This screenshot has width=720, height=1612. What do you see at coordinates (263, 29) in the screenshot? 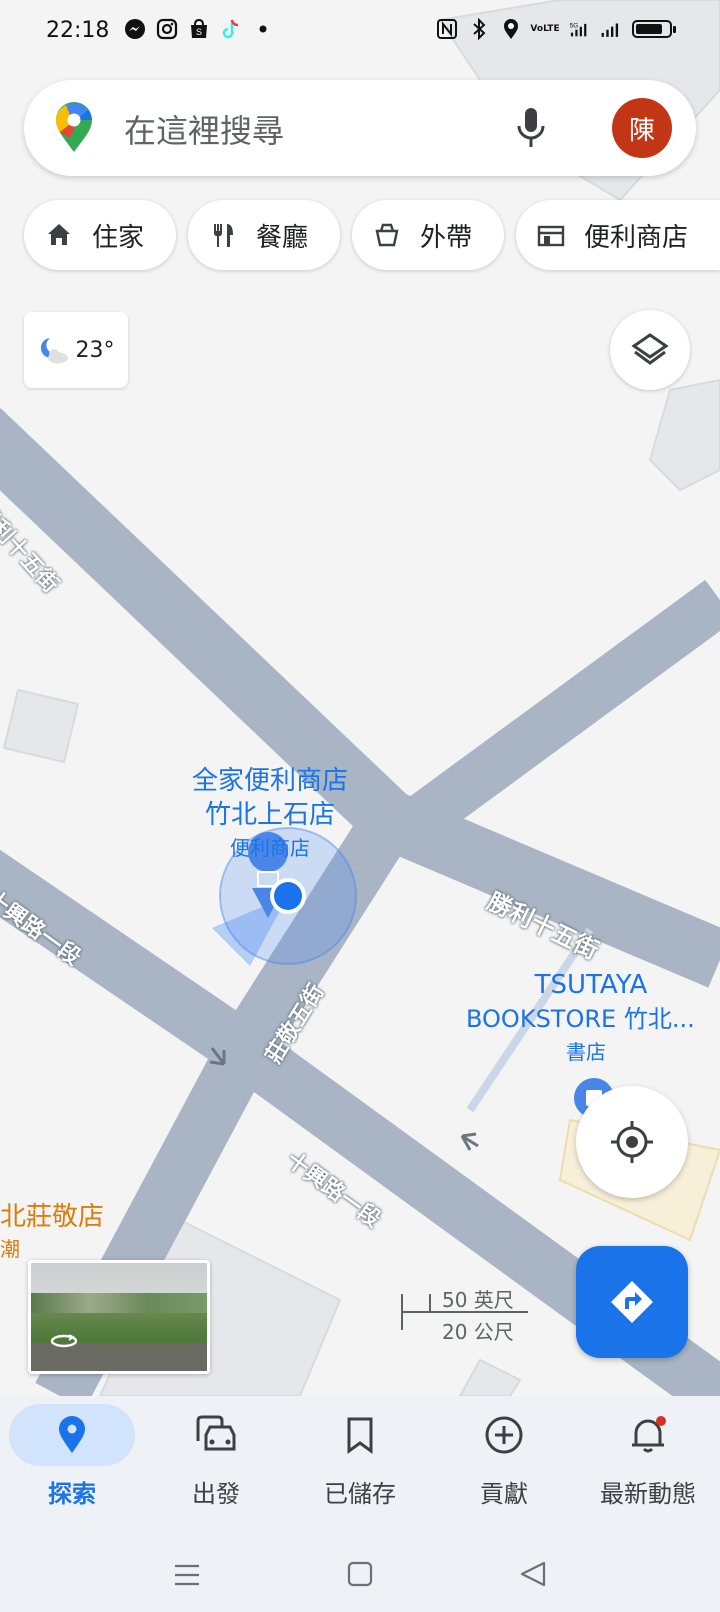
I see `dot-icon` at bounding box center [263, 29].